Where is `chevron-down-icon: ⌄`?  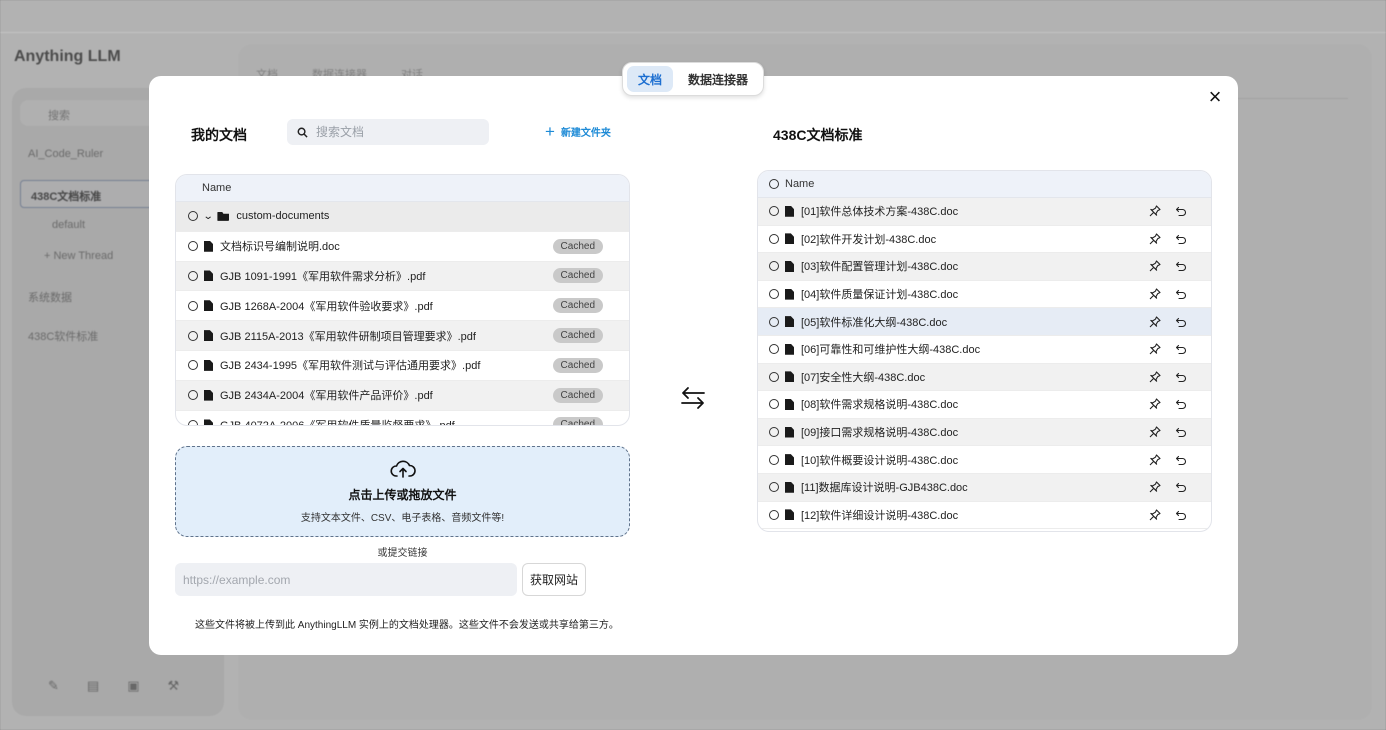 chevron-down-icon: ⌄ is located at coordinates (208, 216).